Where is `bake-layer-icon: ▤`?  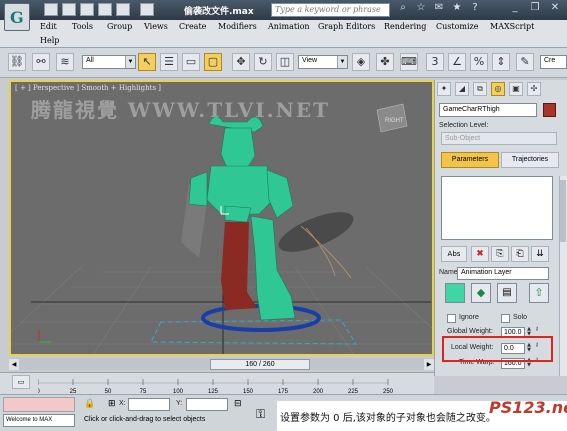 bake-layer-icon: ▤ is located at coordinates (507, 293).